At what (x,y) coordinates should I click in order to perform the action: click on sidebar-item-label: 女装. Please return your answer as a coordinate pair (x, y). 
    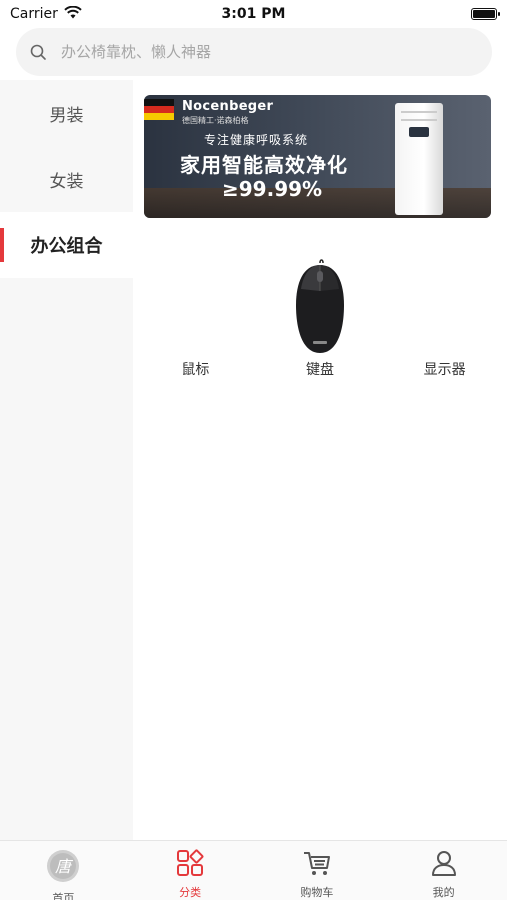
    Looking at the image, I should click on (66, 181).